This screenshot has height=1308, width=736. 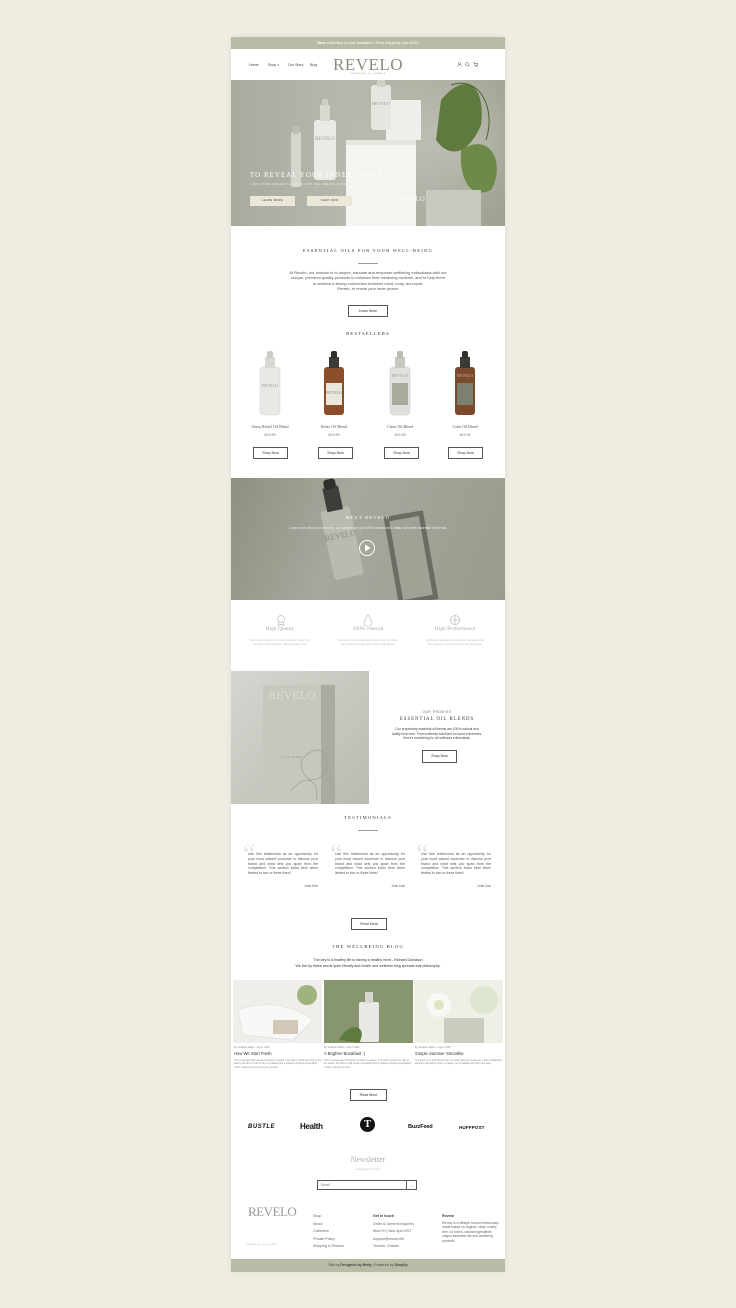 What do you see at coordinates (329, 201) in the screenshot?
I see `hero-shop-now-button: SHOP NOW` at bounding box center [329, 201].